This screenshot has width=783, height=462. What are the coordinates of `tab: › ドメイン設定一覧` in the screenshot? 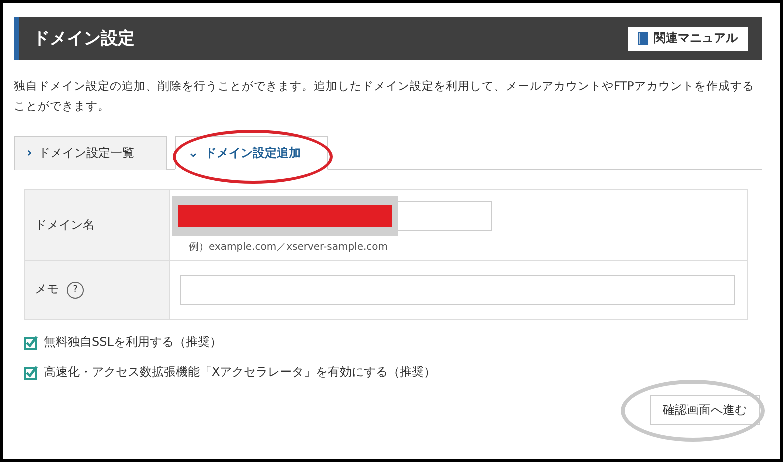 It's located at (90, 153).